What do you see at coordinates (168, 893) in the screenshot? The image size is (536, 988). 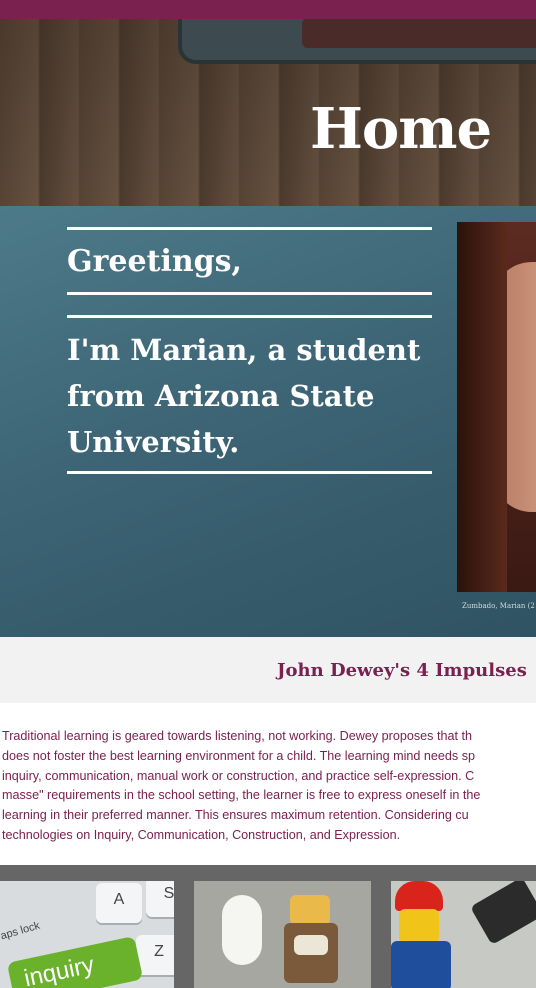 I see `keyboard-key-letter: S` at bounding box center [168, 893].